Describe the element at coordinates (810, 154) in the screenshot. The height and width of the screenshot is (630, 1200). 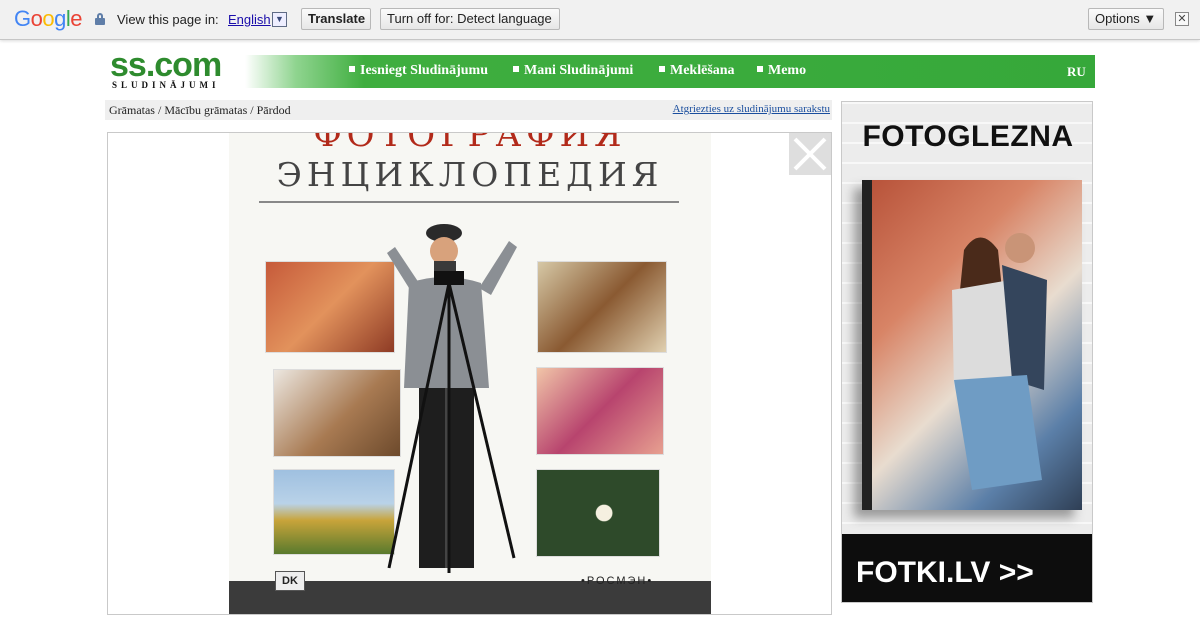
I see `close-icon` at that location.